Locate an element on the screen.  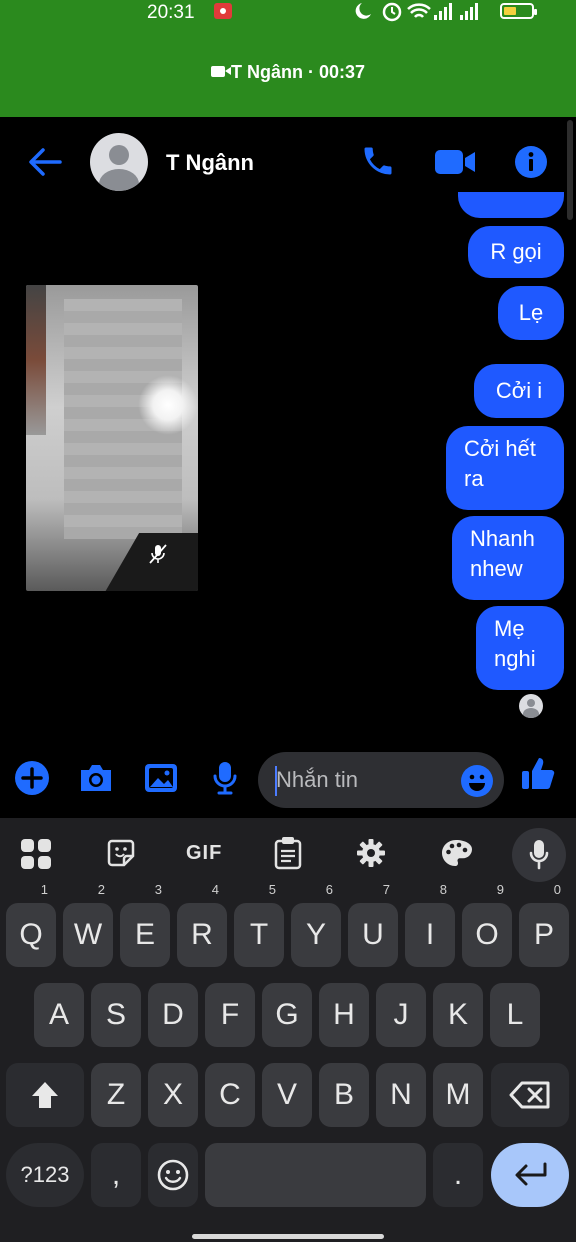
battery-icon is located at coordinates (518, 11).